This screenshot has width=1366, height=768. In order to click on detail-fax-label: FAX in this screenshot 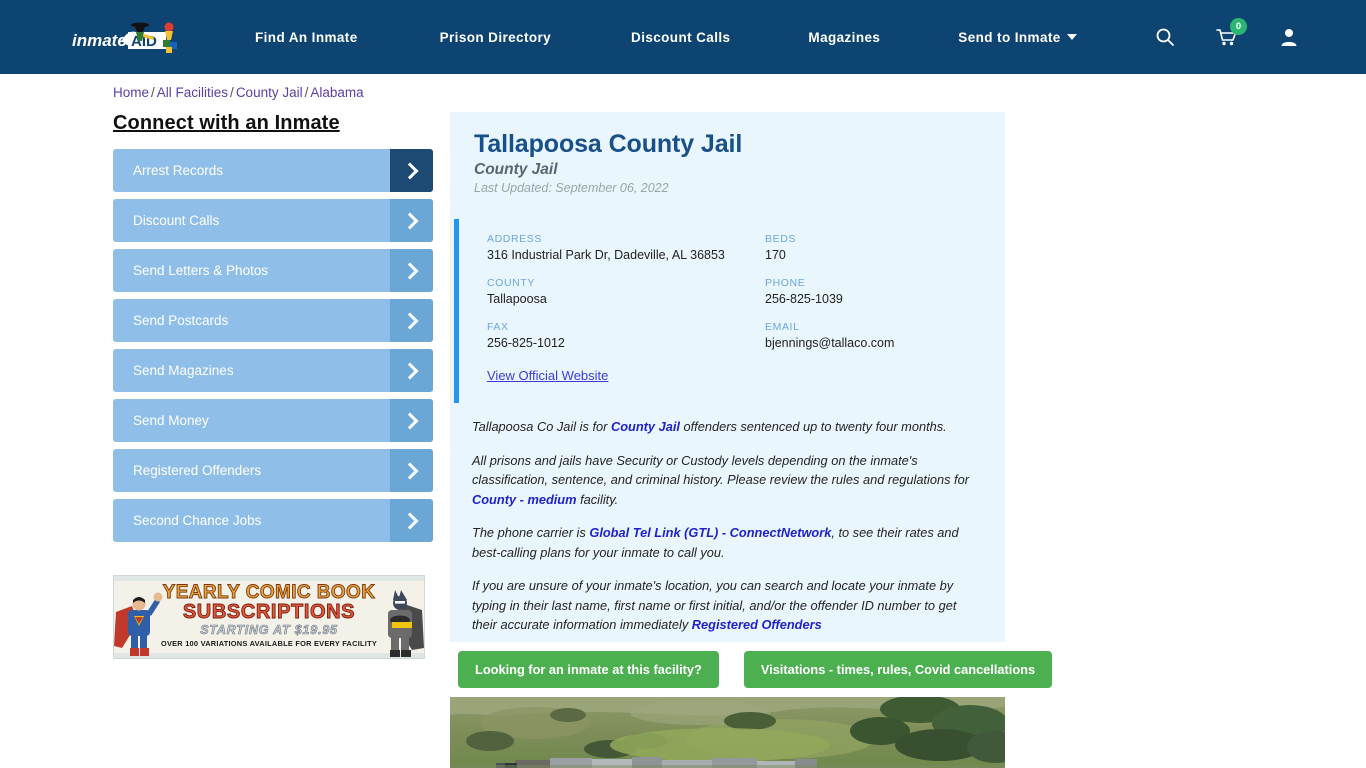, I will do `click(498, 327)`.